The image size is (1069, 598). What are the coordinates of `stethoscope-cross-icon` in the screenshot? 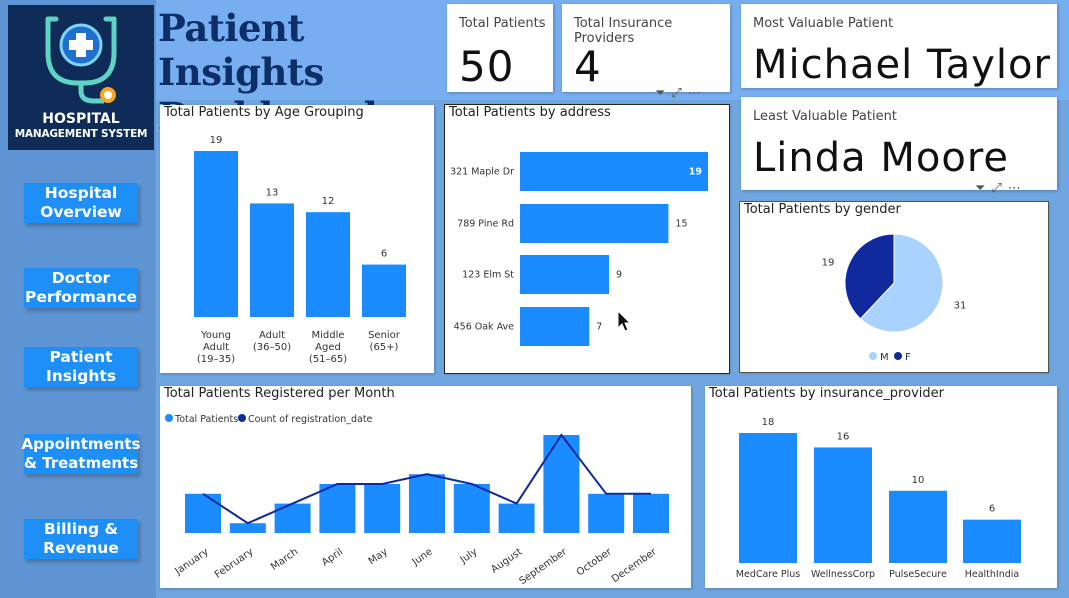 It's located at (81, 60).